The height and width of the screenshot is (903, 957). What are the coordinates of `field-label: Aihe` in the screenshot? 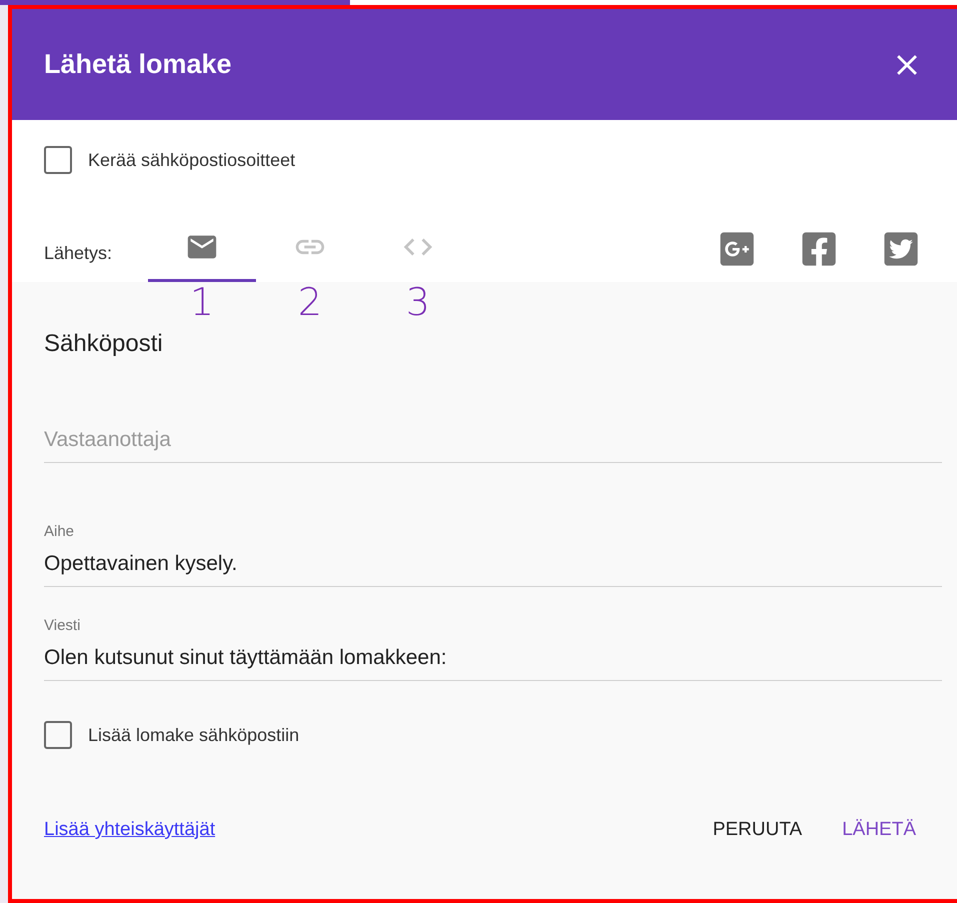 It's located at (60, 531).